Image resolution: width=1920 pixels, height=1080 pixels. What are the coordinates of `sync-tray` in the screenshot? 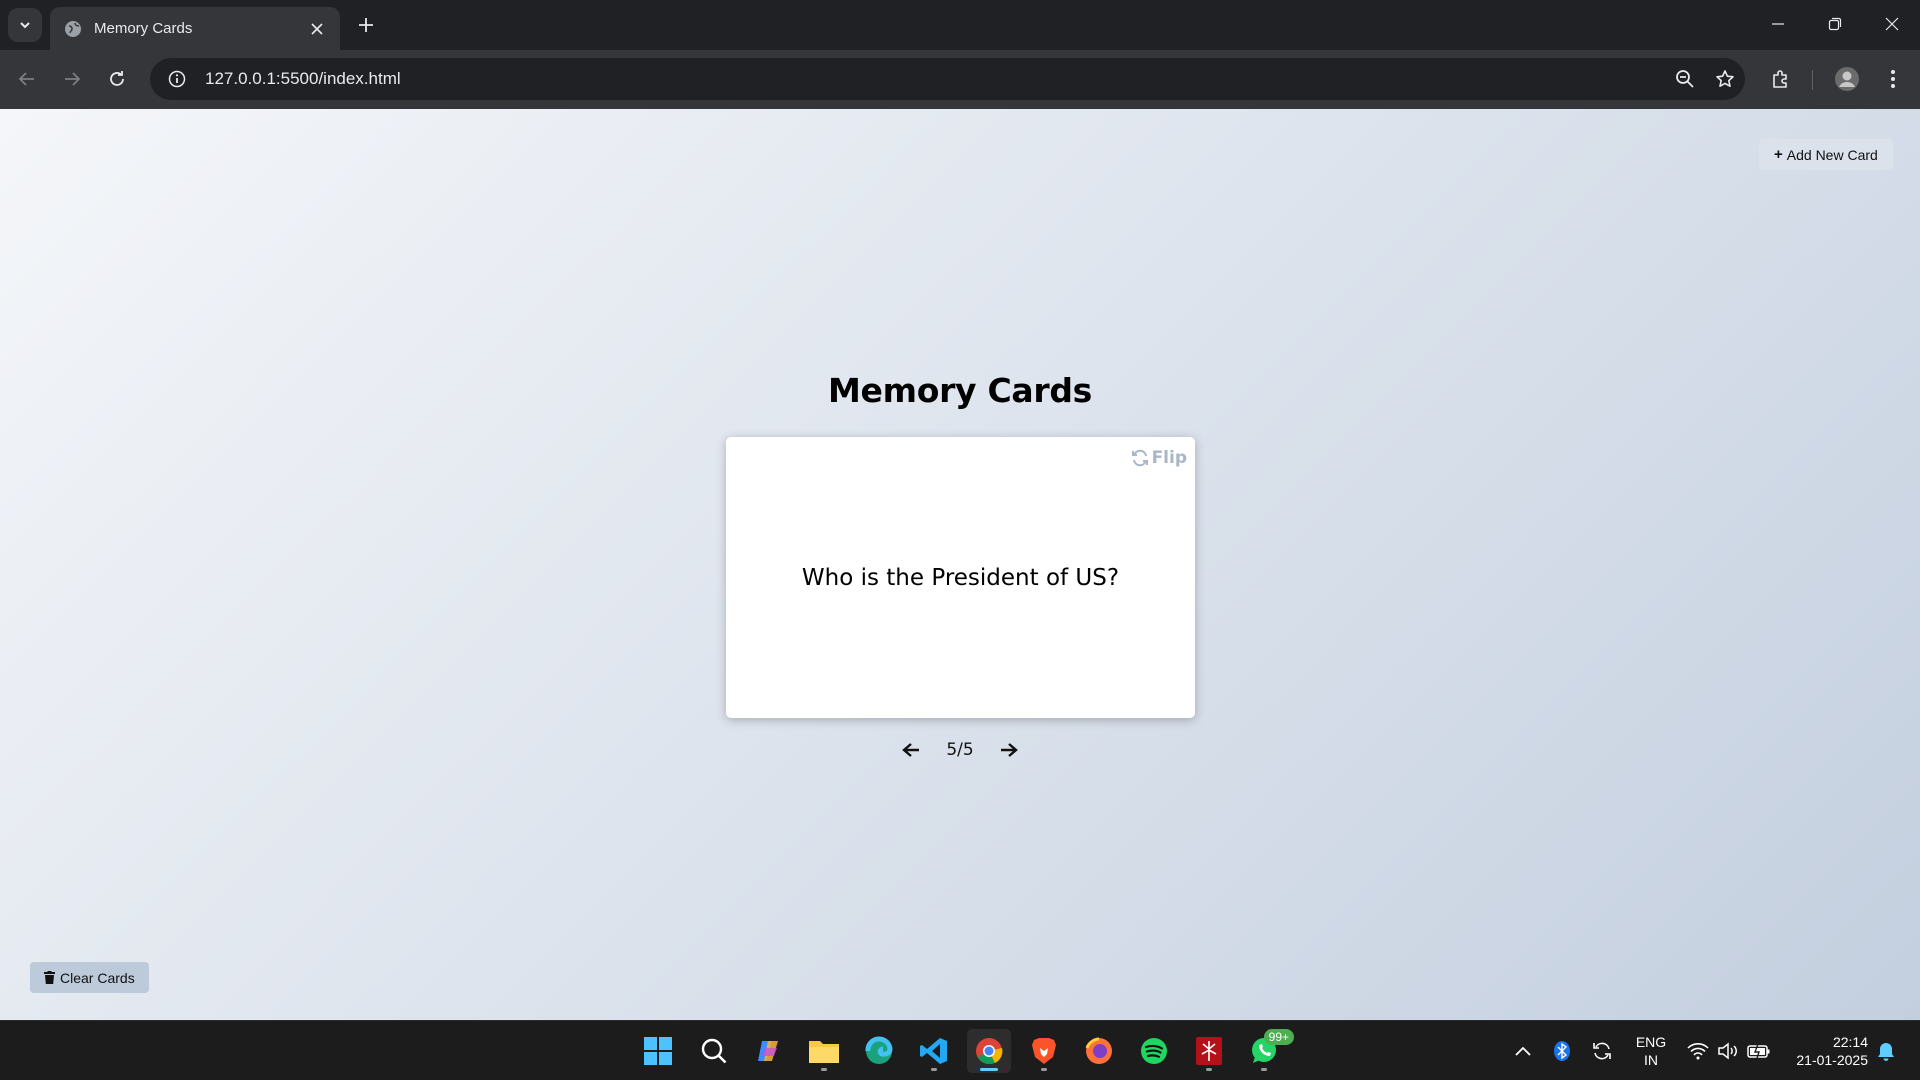 It's located at (1602, 1050).